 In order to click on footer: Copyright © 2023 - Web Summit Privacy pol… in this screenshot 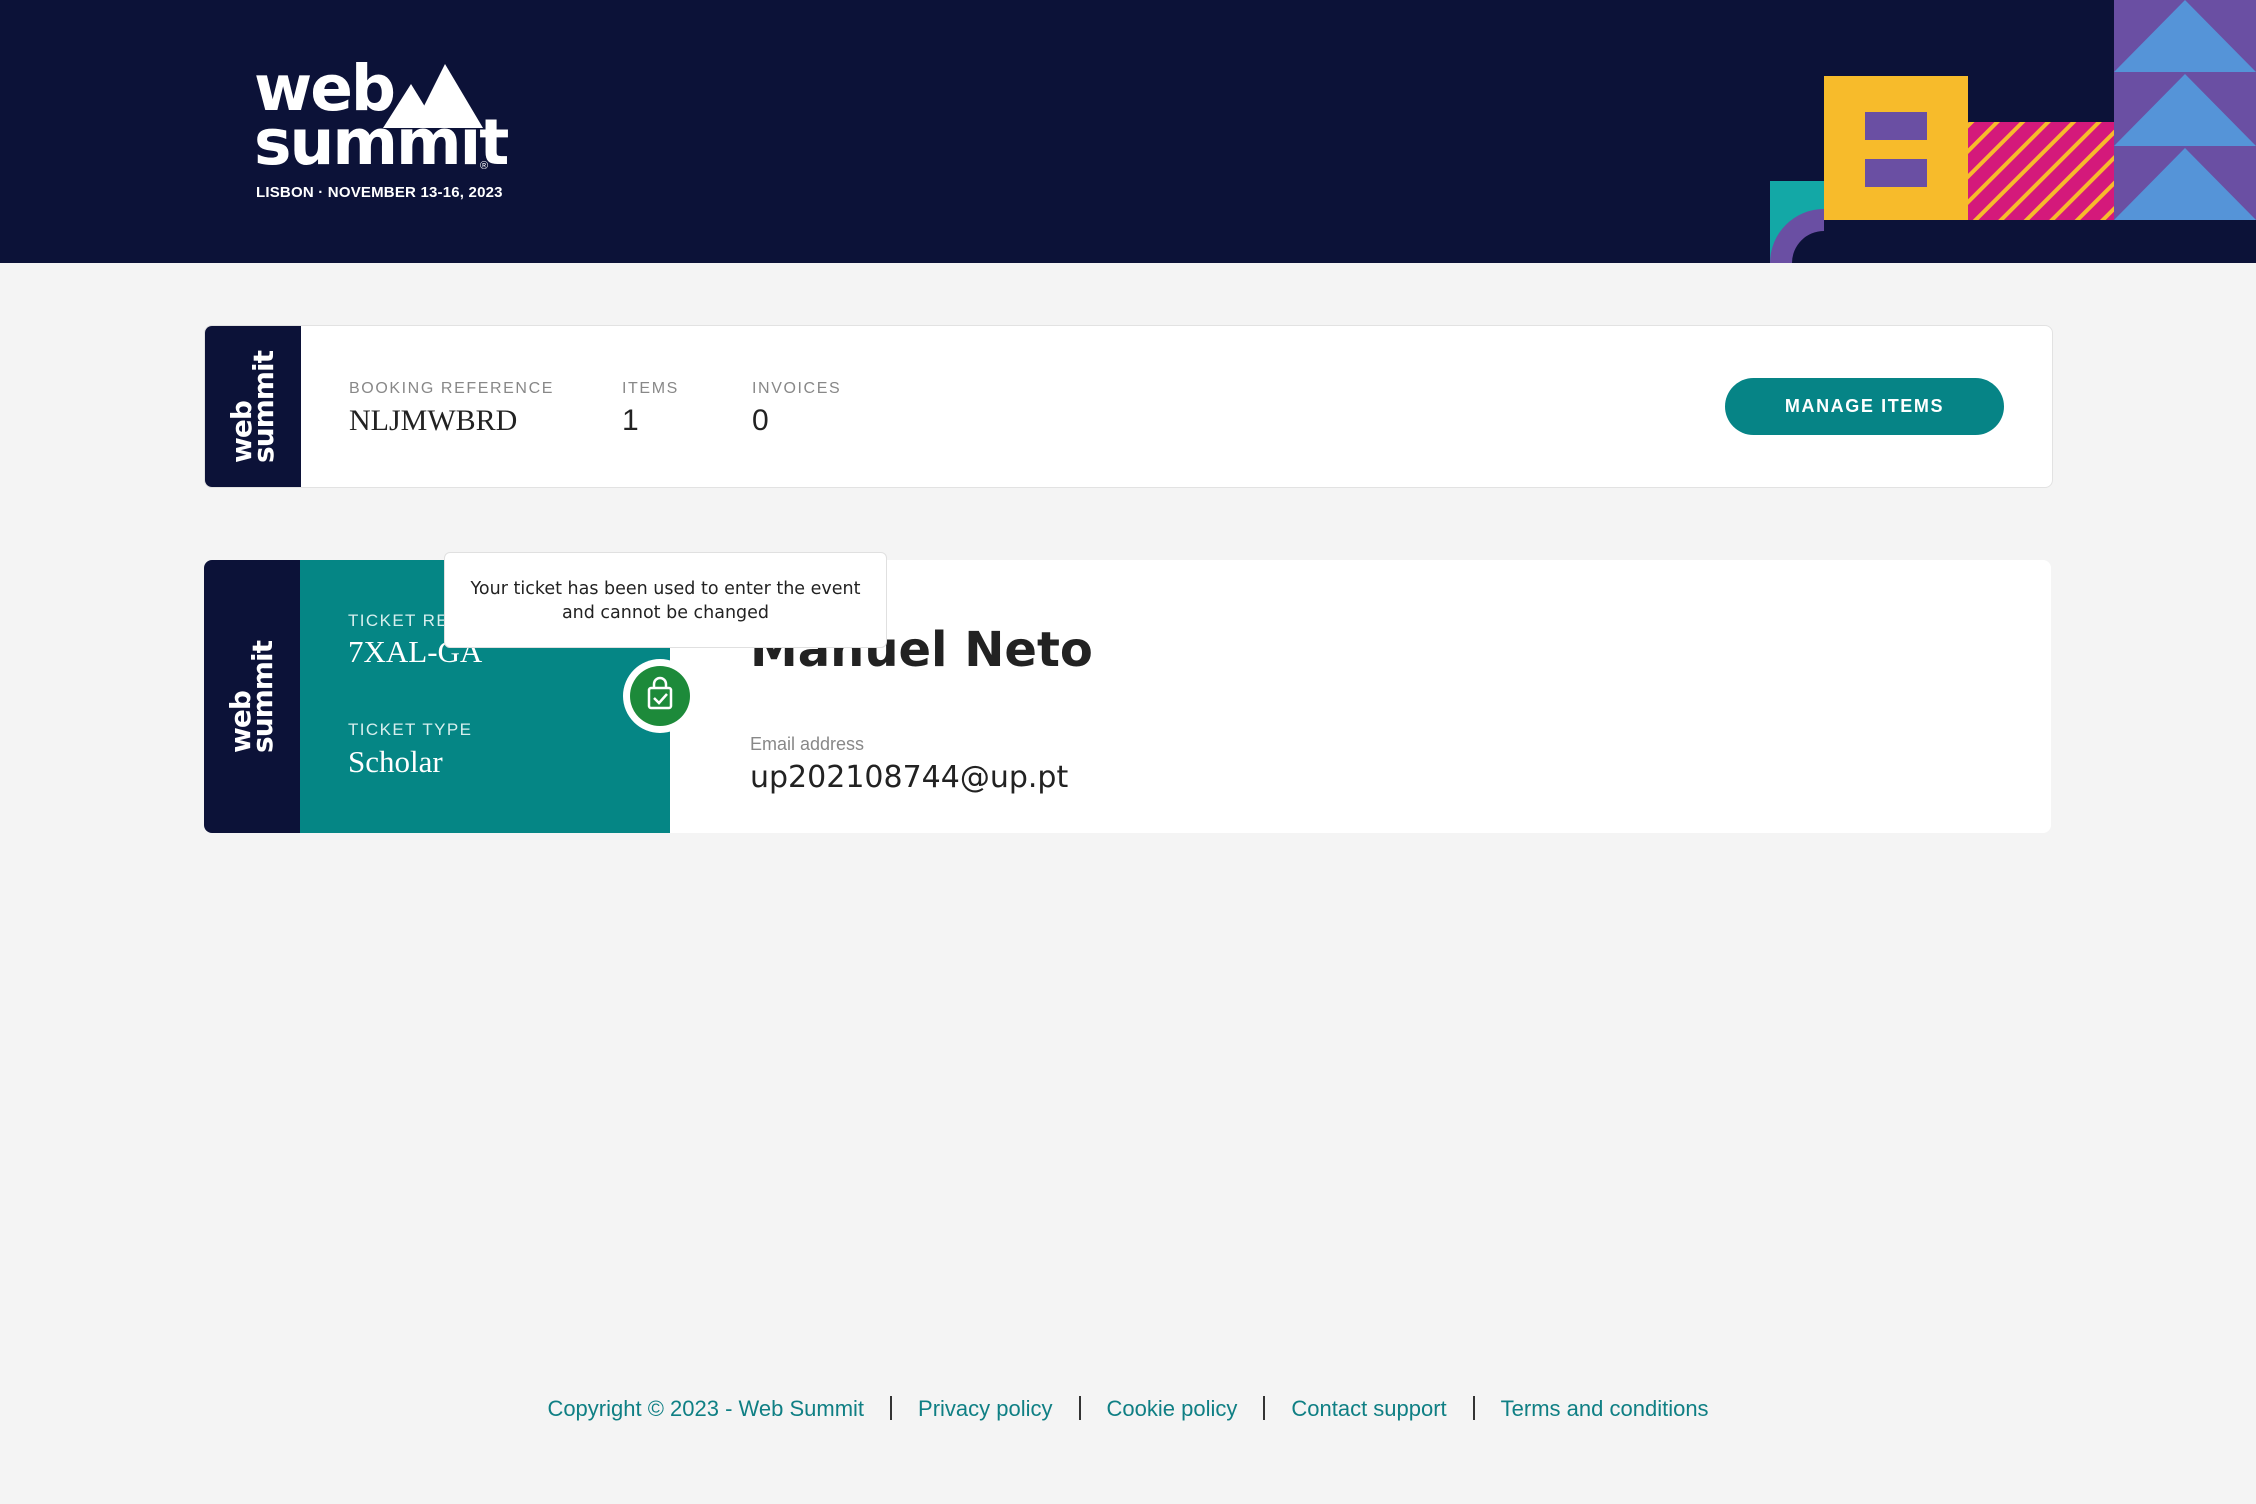, I will do `click(1128, 1409)`.